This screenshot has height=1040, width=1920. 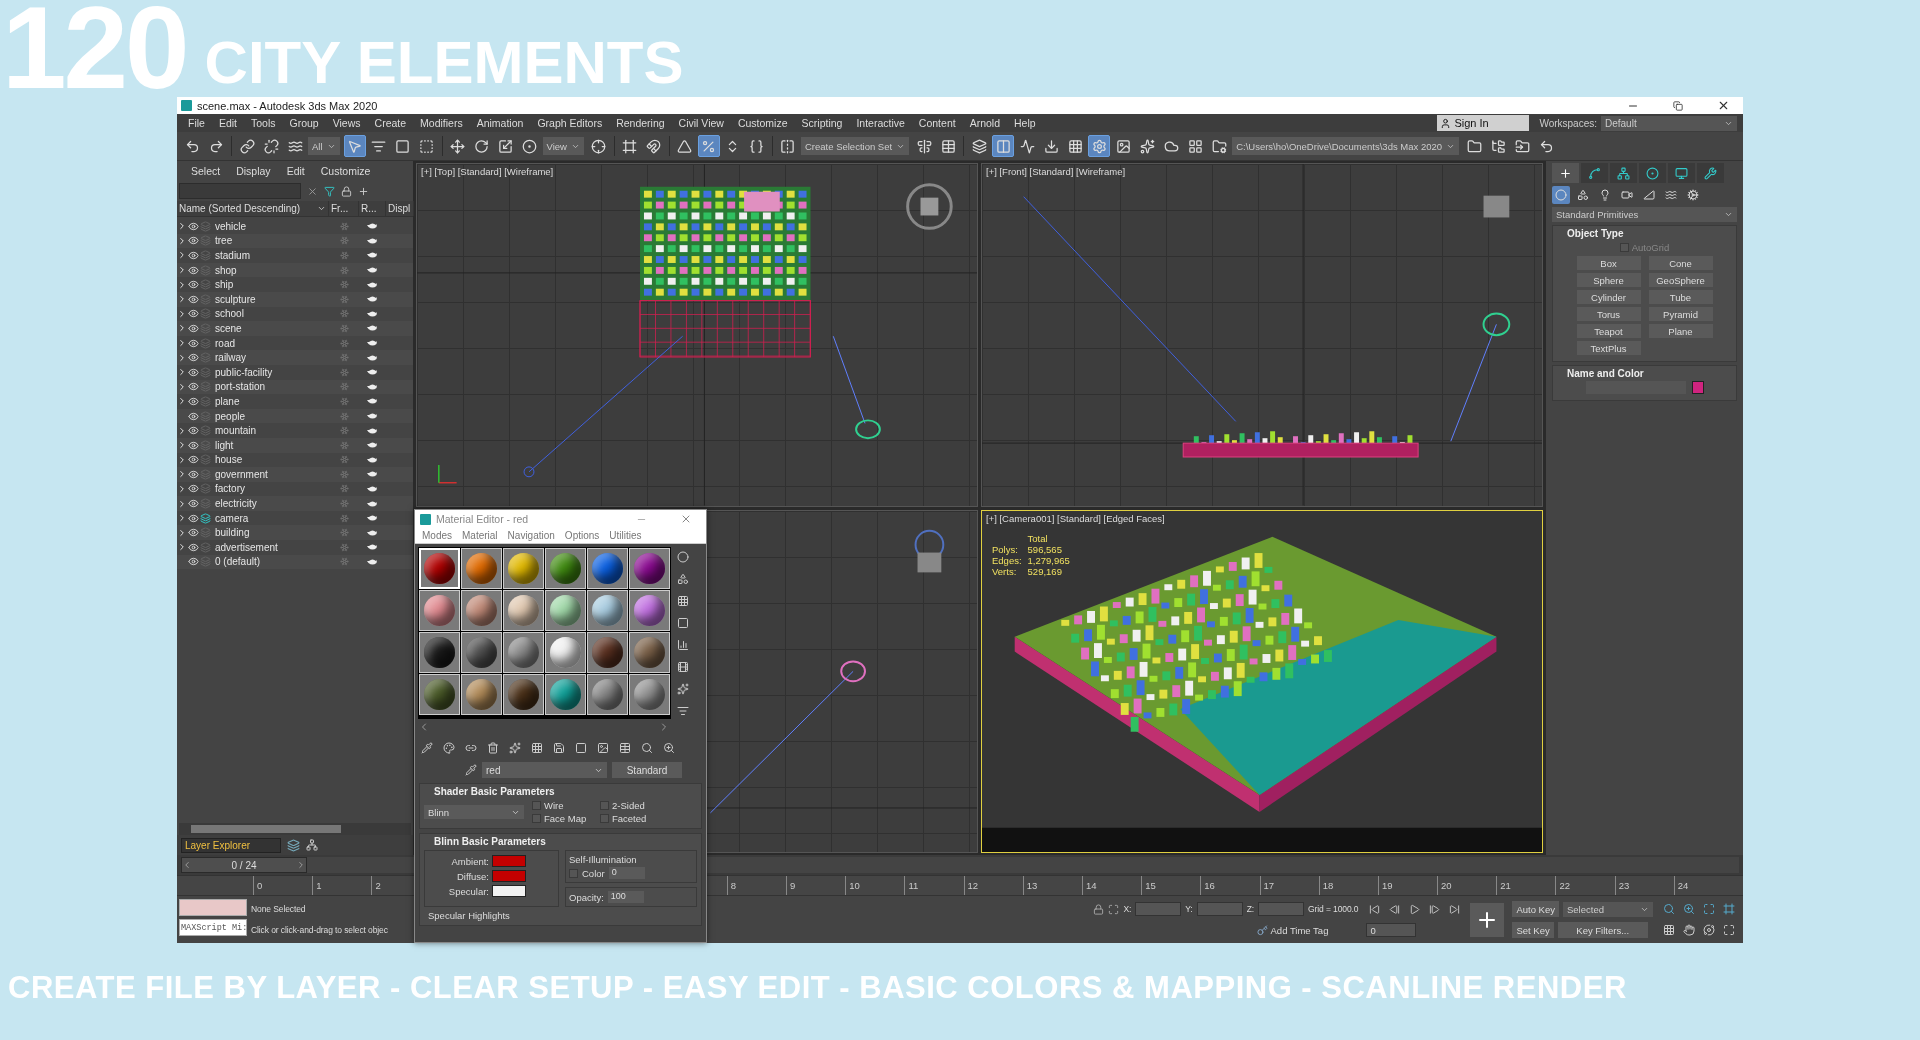 What do you see at coordinates (603, 859) in the screenshot?
I see `self-illumination-label: Self-Illumination` at bounding box center [603, 859].